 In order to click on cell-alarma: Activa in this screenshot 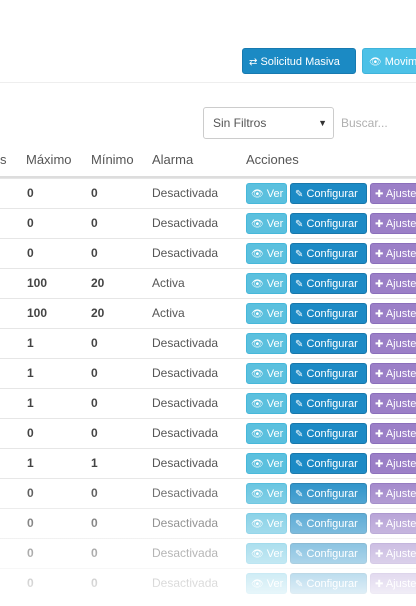, I will do `click(168, 283)`.